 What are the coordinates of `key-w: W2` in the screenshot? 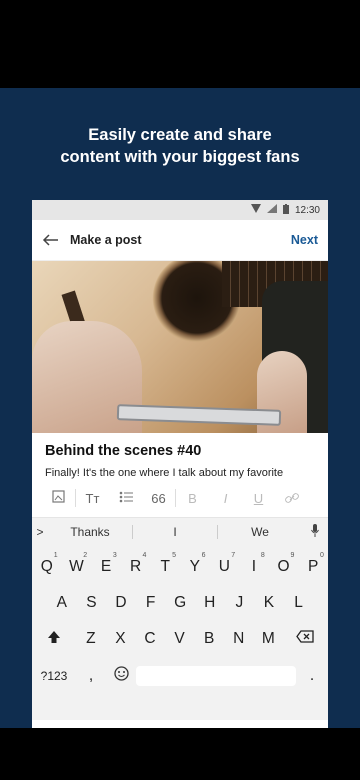 It's located at (77, 564).